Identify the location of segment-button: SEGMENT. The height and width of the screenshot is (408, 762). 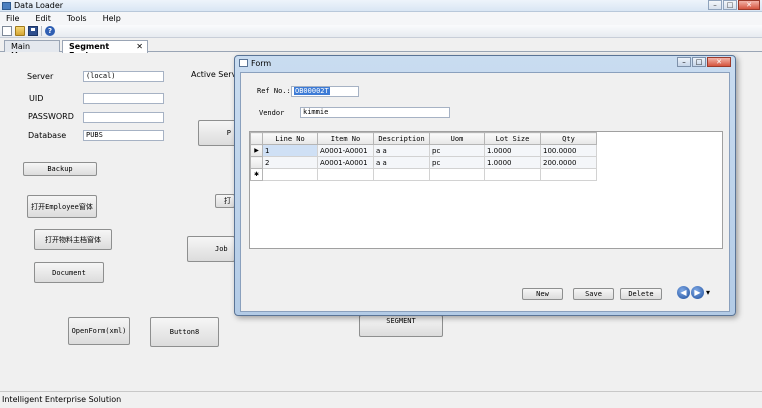
(401, 326).